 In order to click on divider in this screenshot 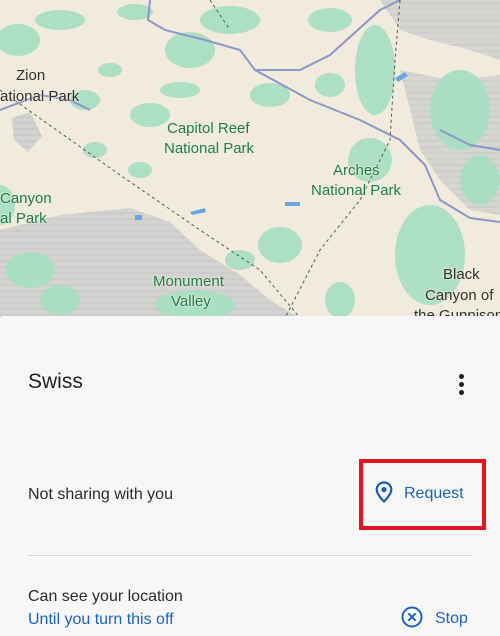, I will do `click(250, 555)`.